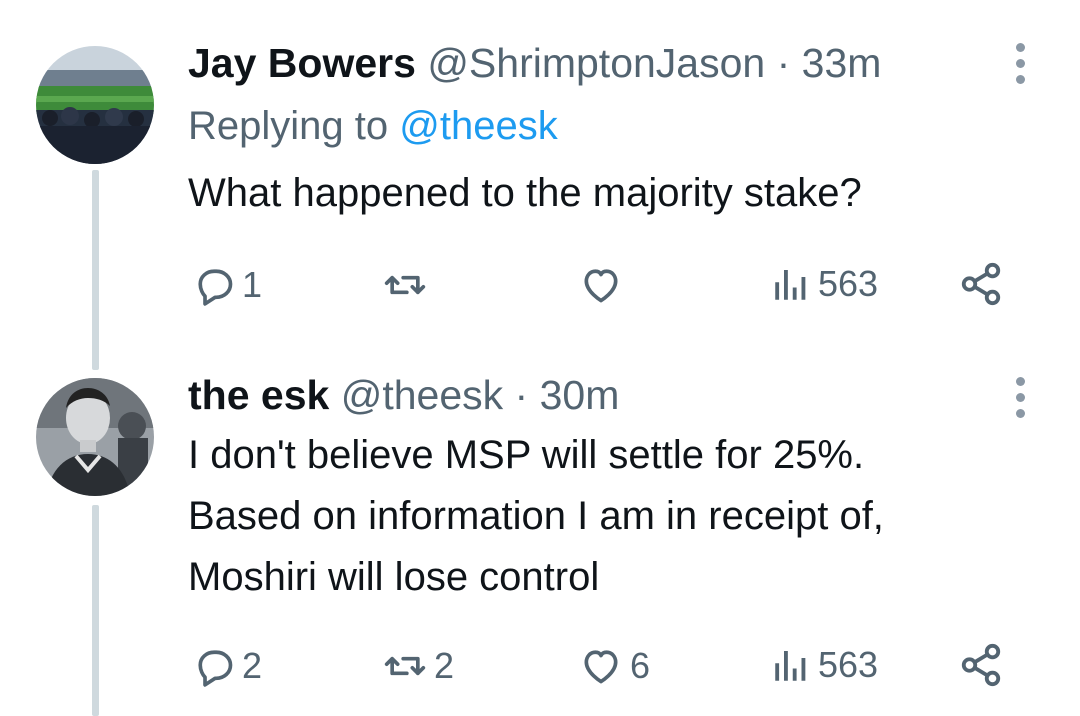 Image resolution: width=1080 pixels, height=716 pixels. What do you see at coordinates (95, 270) in the screenshot?
I see `thread-connector-line` at bounding box center [95, 270].